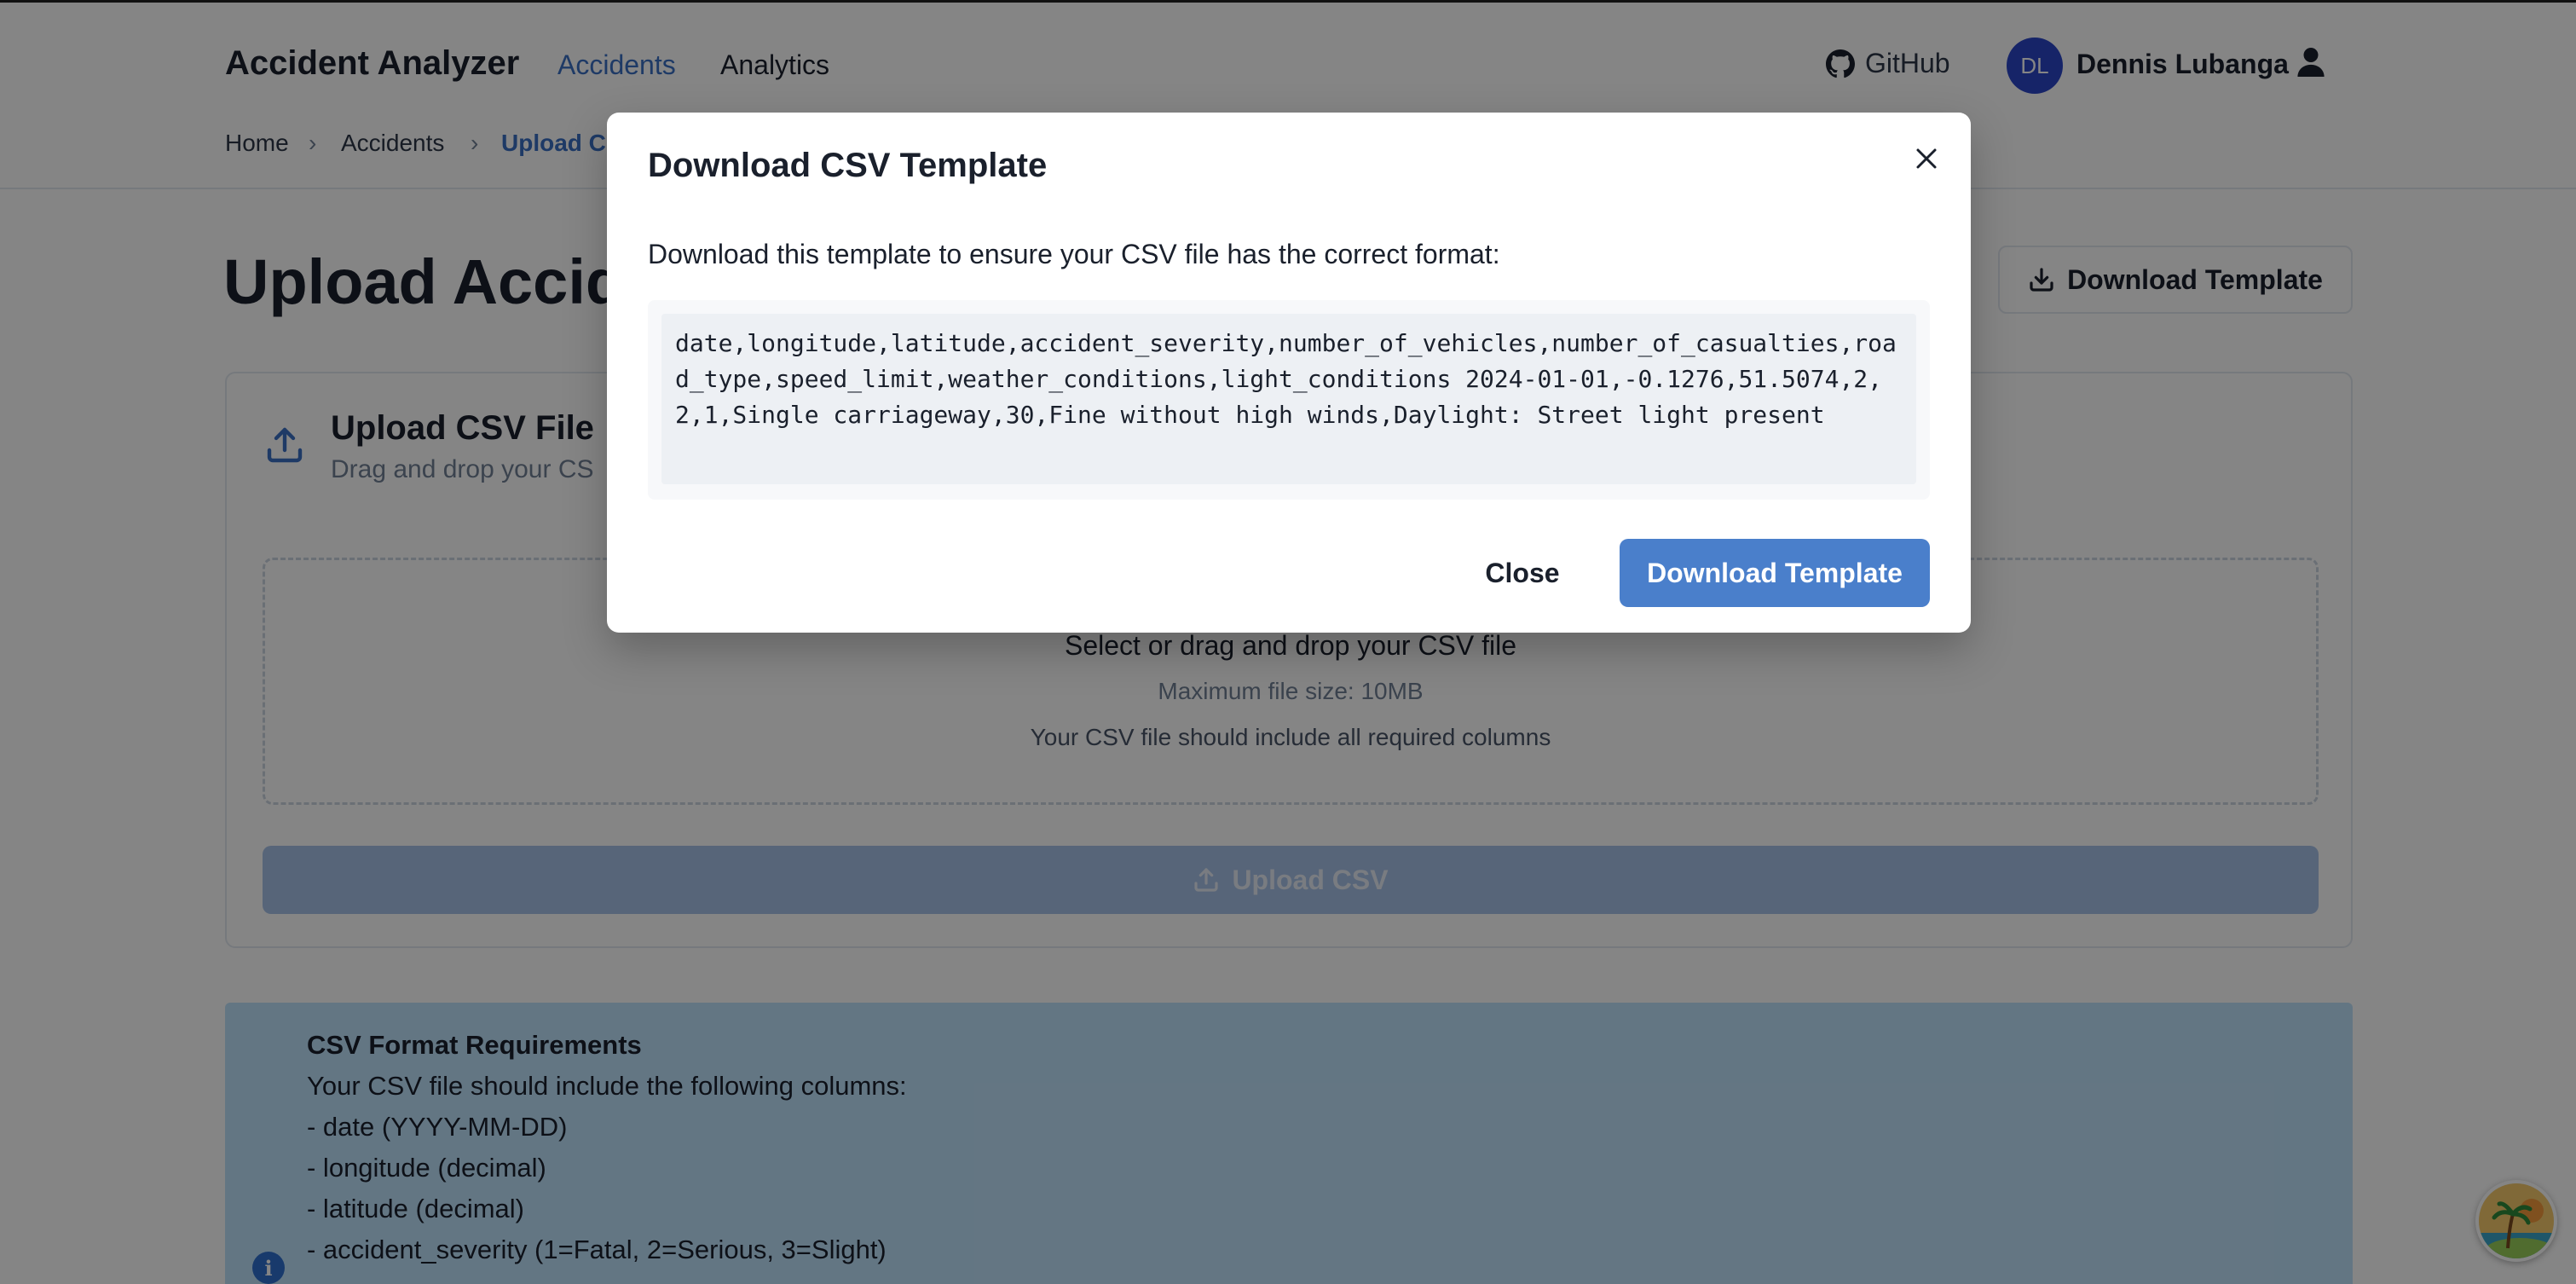  Describe the element at coordinates (1775, 573) in the screenshot. I see `modal-download-template-button: Download Template` at that location.